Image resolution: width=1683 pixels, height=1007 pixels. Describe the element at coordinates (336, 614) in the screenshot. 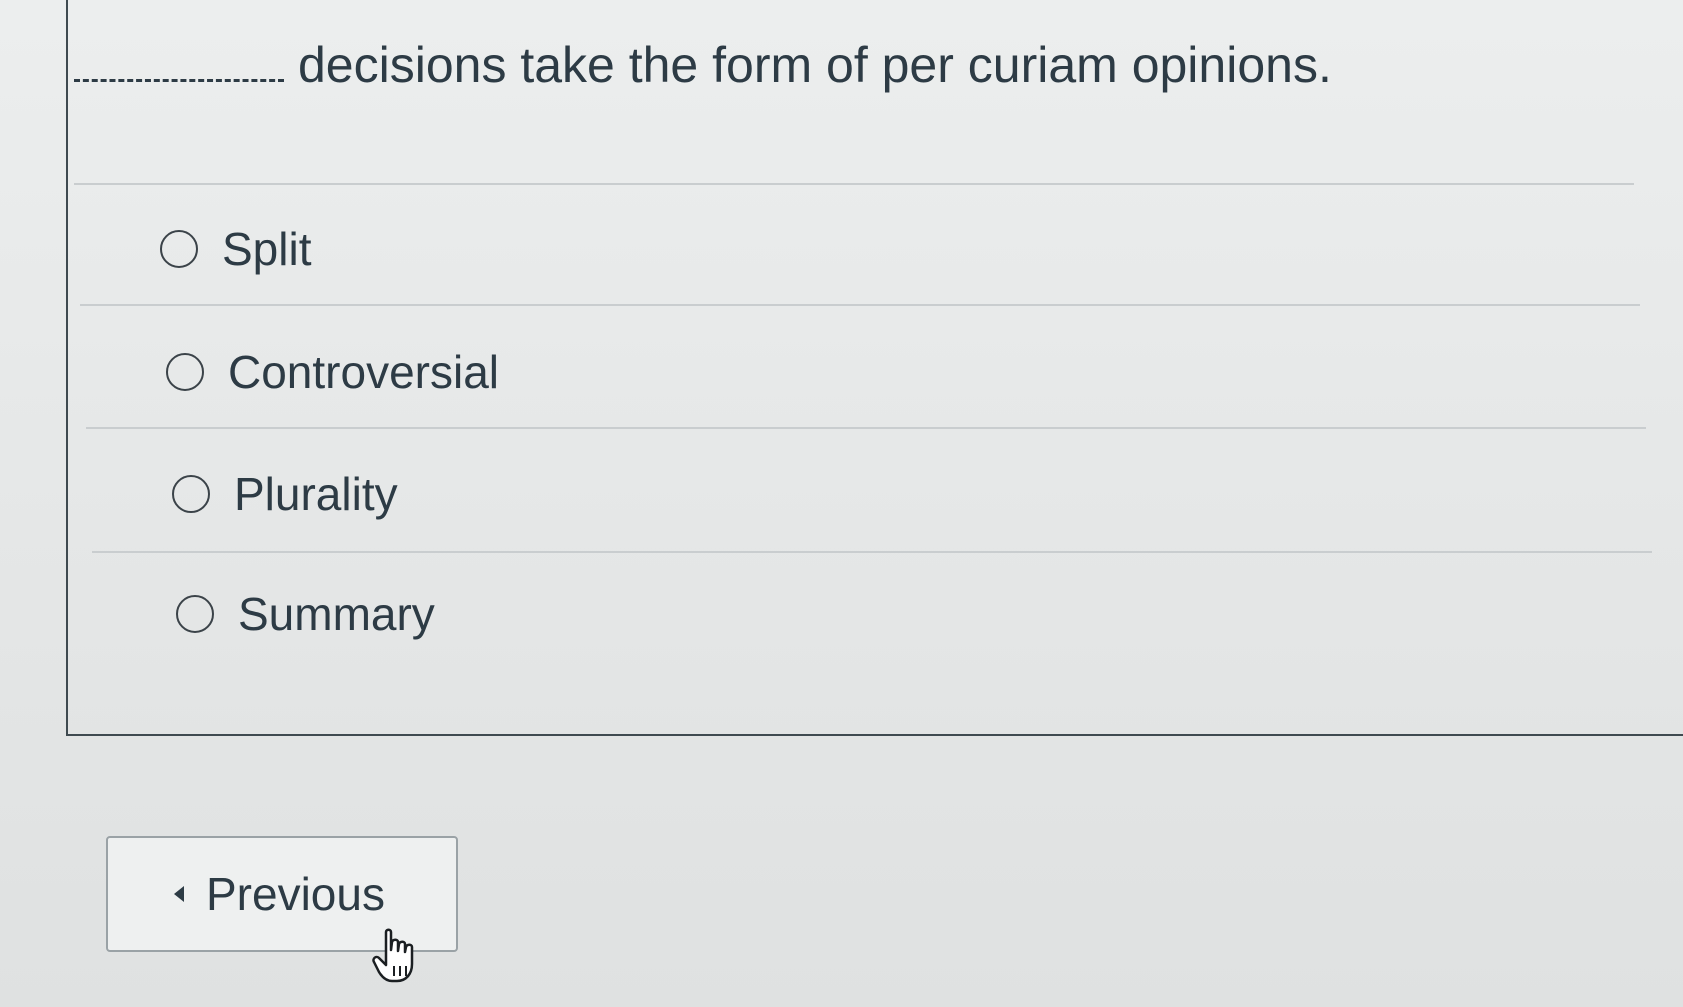

I see `option-label: Summary` at that location.